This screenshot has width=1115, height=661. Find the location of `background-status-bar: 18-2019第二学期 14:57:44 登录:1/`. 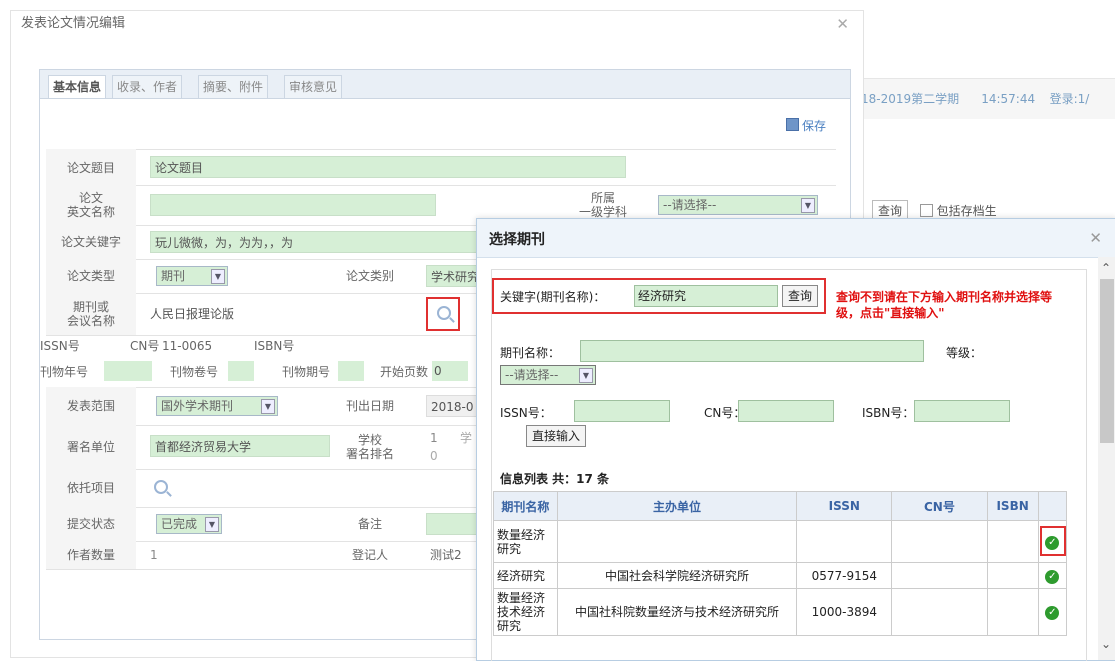

background-status-bar: 18-2019第二学期 14:57:44 登录:1/ is located at coordinates (986, 98).